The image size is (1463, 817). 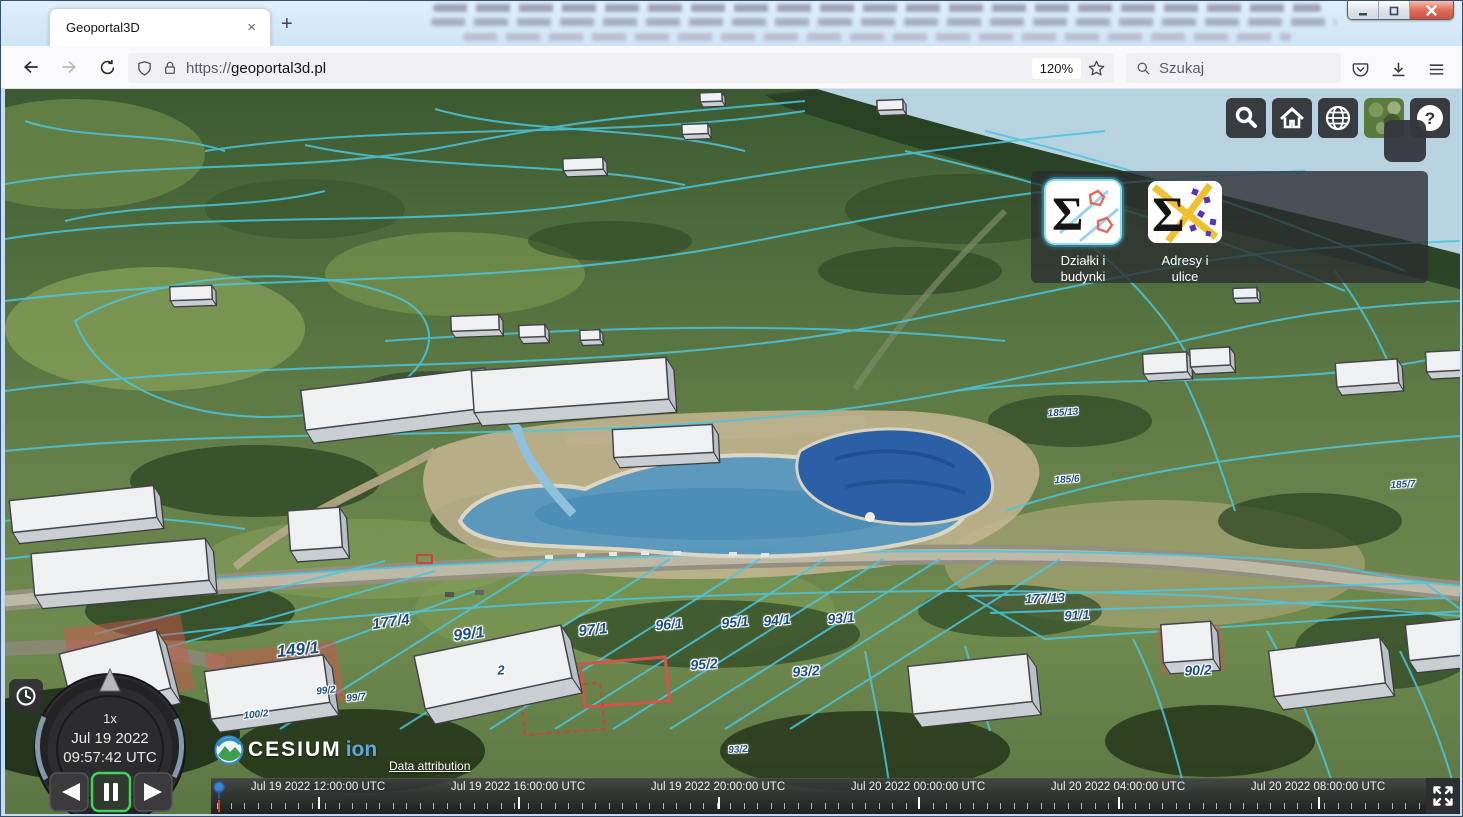 I want to click on tab-close-icon: ×, so click(x=251, y=27).